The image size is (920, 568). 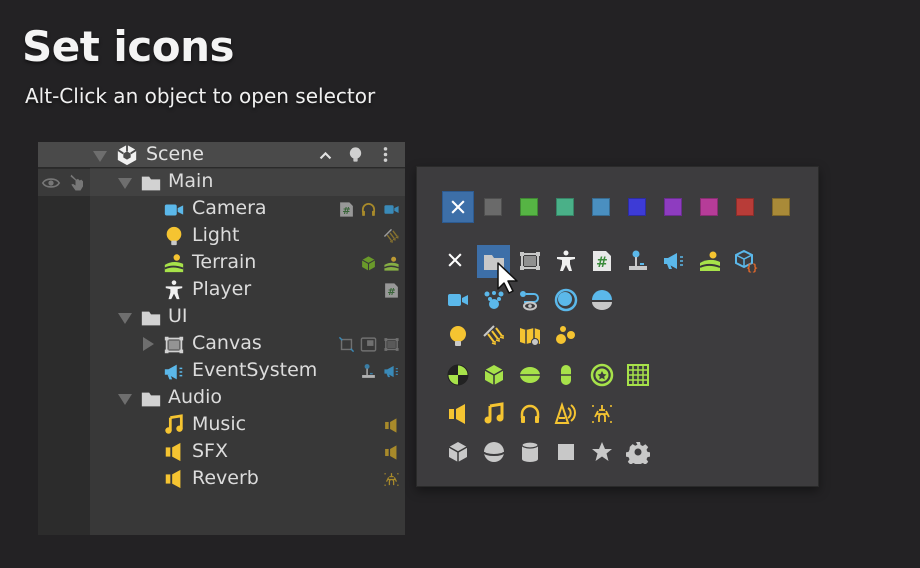 I want to click on scene-label: Scene, so click(x=175, y=154).